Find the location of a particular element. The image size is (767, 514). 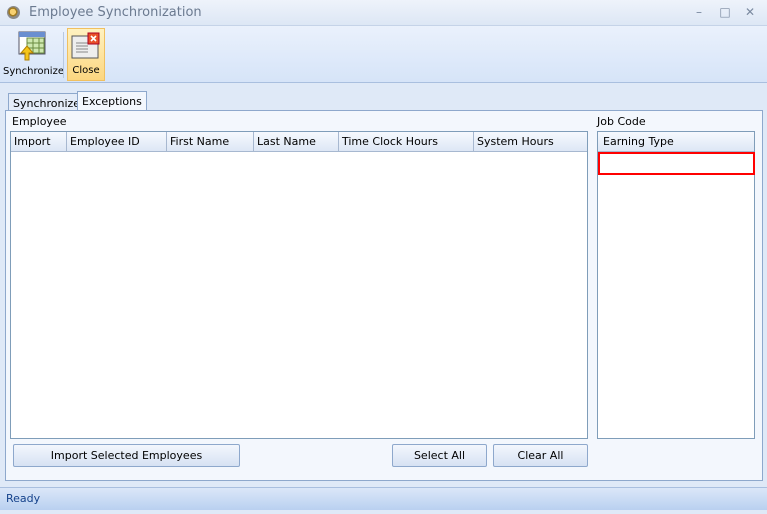

select-all-button: Select All is located at coordinates (439, 455).